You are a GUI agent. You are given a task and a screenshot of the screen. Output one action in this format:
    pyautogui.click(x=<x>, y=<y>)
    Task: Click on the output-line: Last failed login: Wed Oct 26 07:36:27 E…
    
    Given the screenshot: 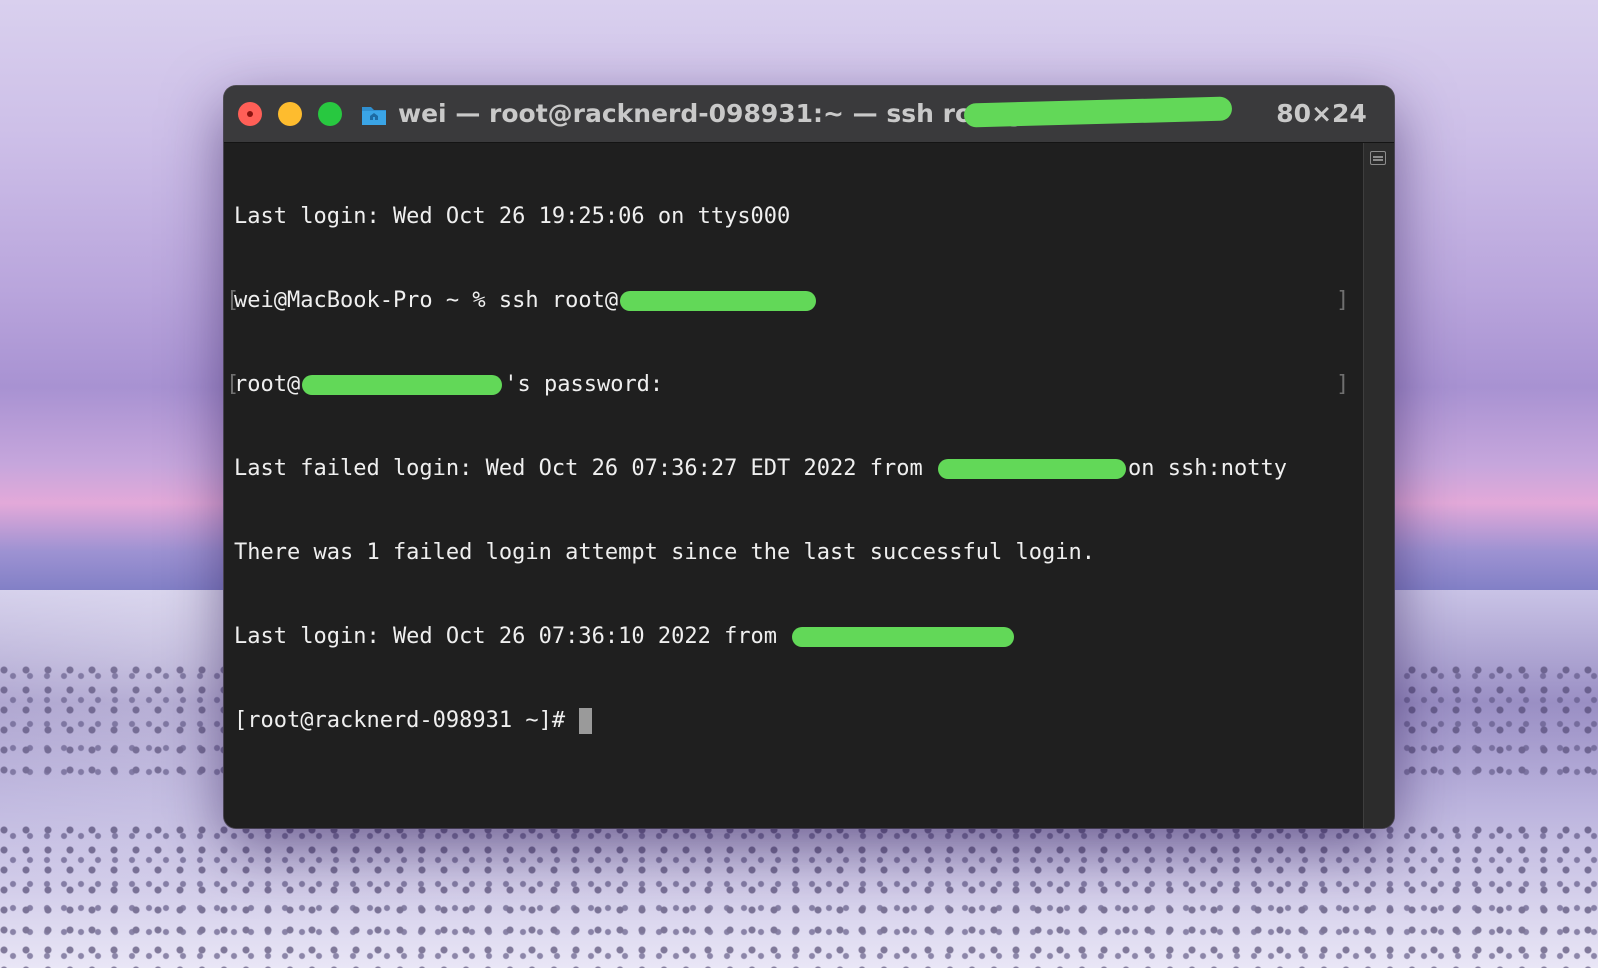 What is the action you would take?
    pyautogui.click(x=760, y=469)
    